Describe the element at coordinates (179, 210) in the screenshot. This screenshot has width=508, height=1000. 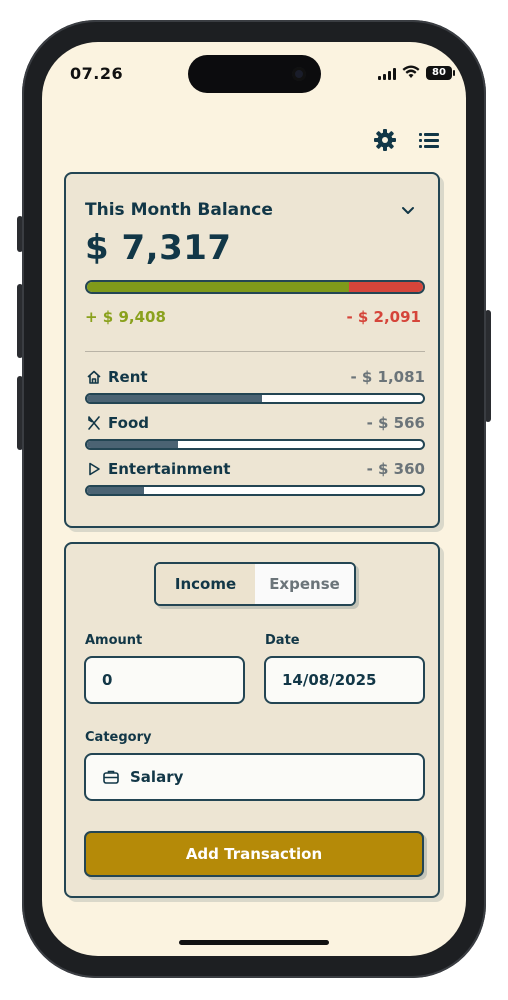
I see `balance-title: This Month Balance` at that location.